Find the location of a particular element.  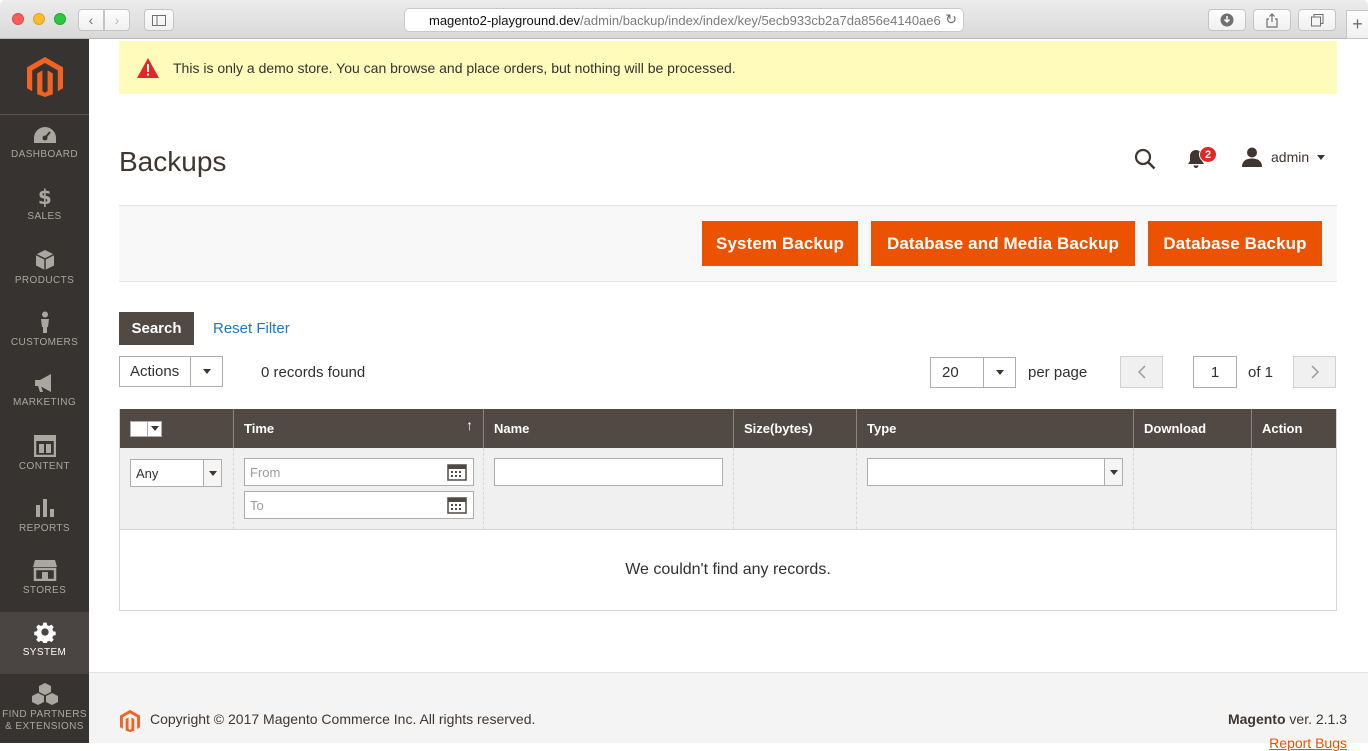

column-header-type: Type is located at coordinates (995, 428).